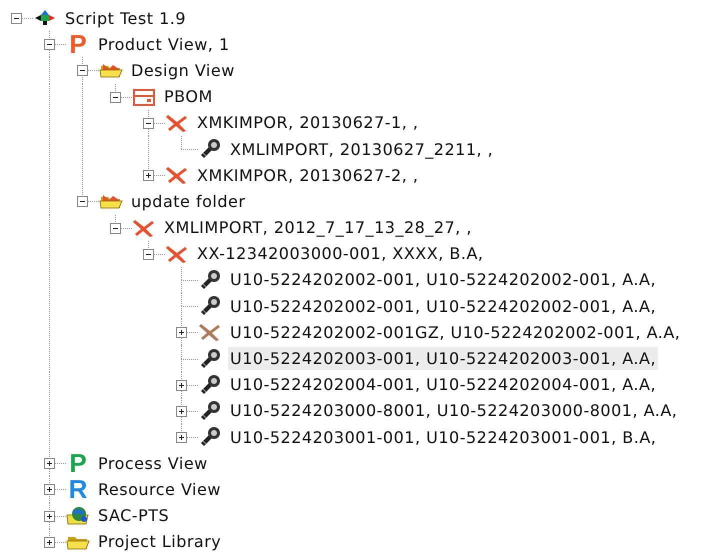  What do you see at coordinates (307, 175) in the screenshot?
I see `tree-item-label: XMKIMPOR, 20130627-2, ,` at bounding box center [307, 175].